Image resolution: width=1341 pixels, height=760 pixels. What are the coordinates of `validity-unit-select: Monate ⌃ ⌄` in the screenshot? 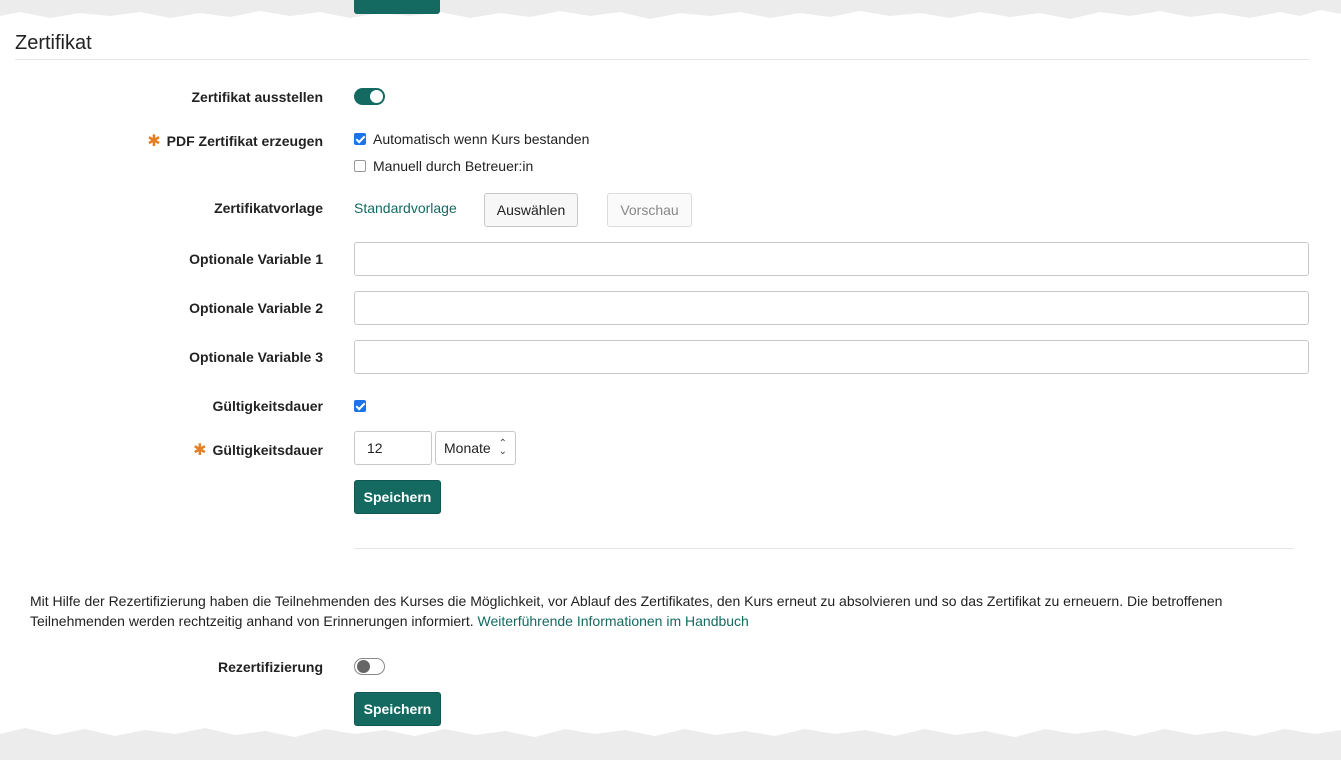 It's located at (475, 448).